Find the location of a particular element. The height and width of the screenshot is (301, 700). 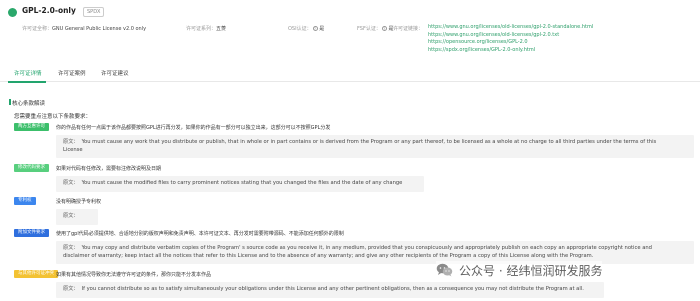

section-subhead: 您需要重点注意以下条款要求： is located at coordinates (53, 117).